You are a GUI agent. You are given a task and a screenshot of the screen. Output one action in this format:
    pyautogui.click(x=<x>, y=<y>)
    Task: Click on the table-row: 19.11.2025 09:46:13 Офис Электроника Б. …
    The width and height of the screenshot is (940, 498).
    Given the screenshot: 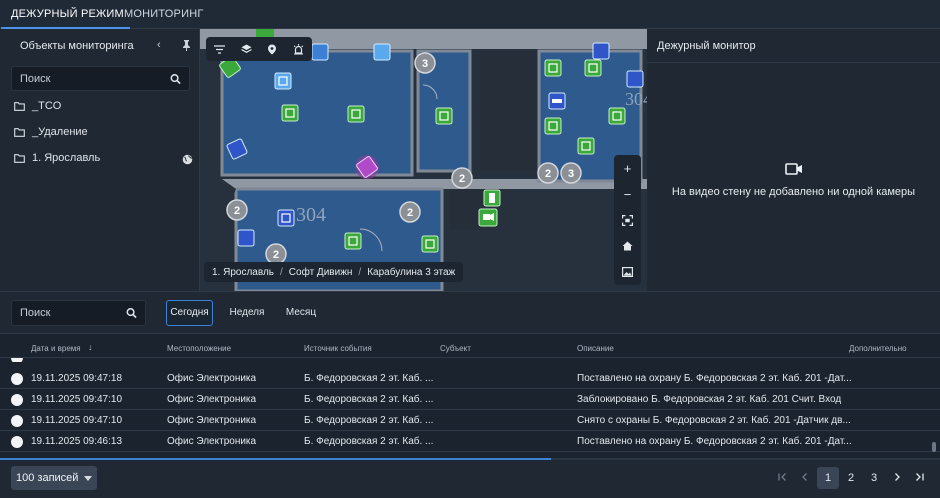 What is the action you would take?
    pyautogui.click(x=470, y=442)
    